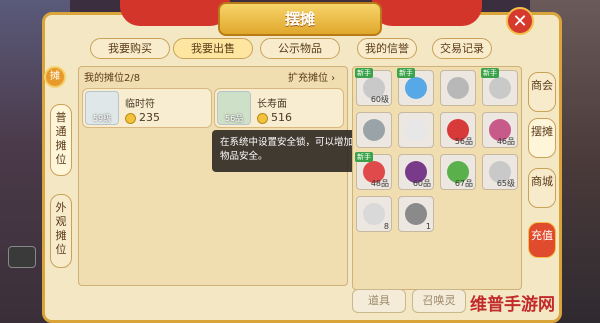 The width and height of the screenshot is (600, 323). Describe the element at coordinates (416, 172) in the screenshot. I see `inventory-slot: 60品` at that location.